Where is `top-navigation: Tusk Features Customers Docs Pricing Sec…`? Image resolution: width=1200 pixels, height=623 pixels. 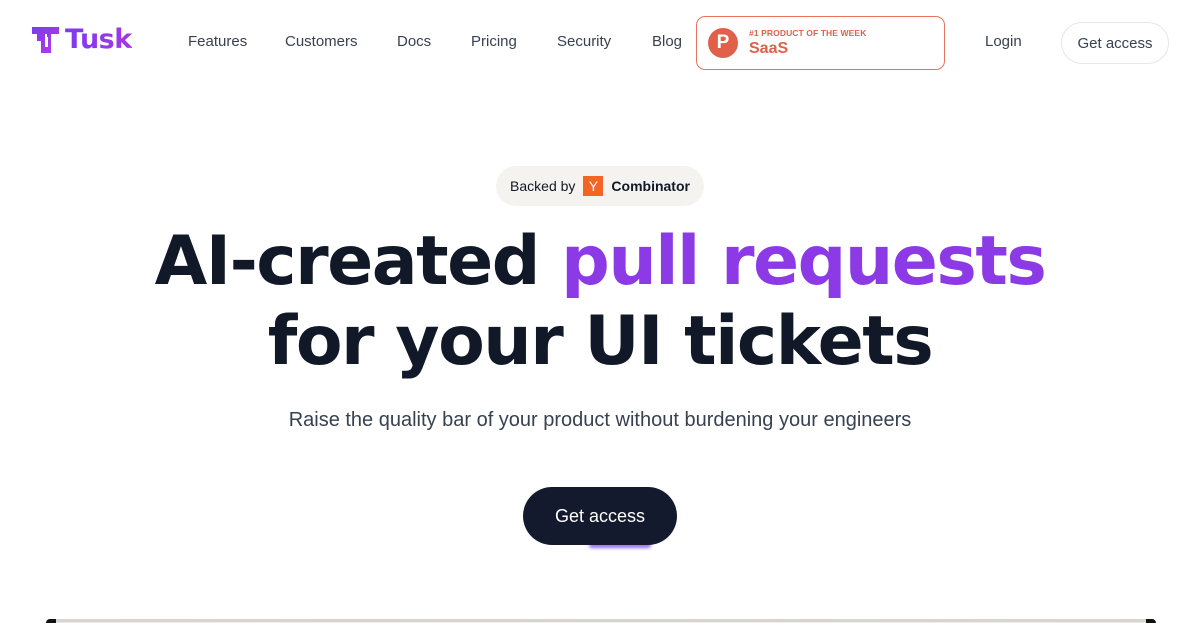 top-navigation: Tusk Features Customers Docs Pricing Sec… is located at coordinates (600, 43).